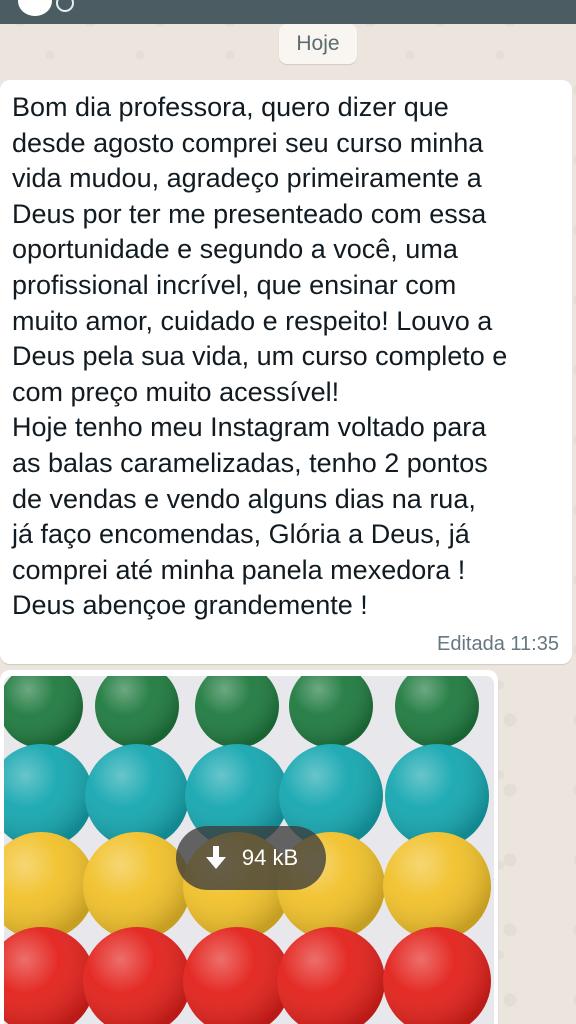  I want to click on message-meta: Editada 11:35, so click(498, 644).